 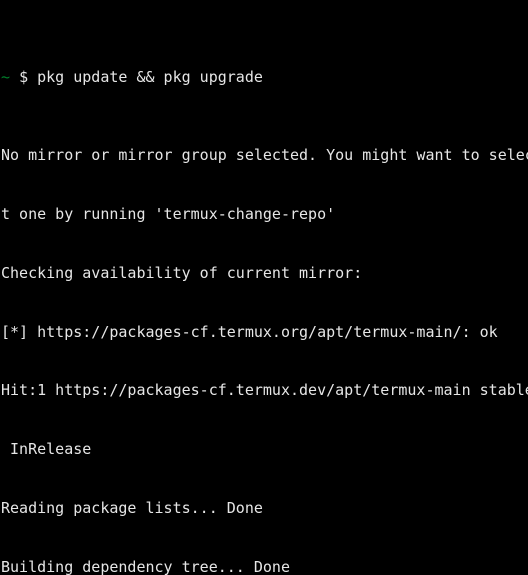 What do you see at coordinates (168, 213) in the screenshot?
I see `output-line: t one by running 'termux-change-repo'` at bounding box center [168, 213].